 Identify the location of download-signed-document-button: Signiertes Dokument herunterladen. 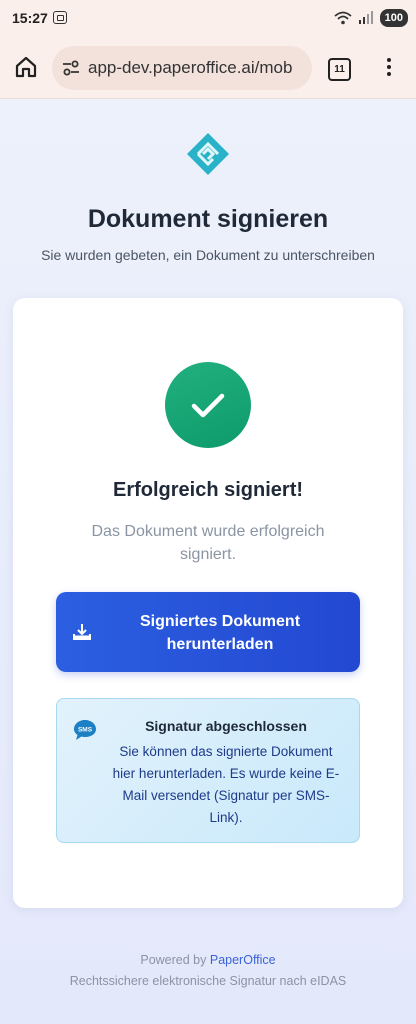
(208, 632).